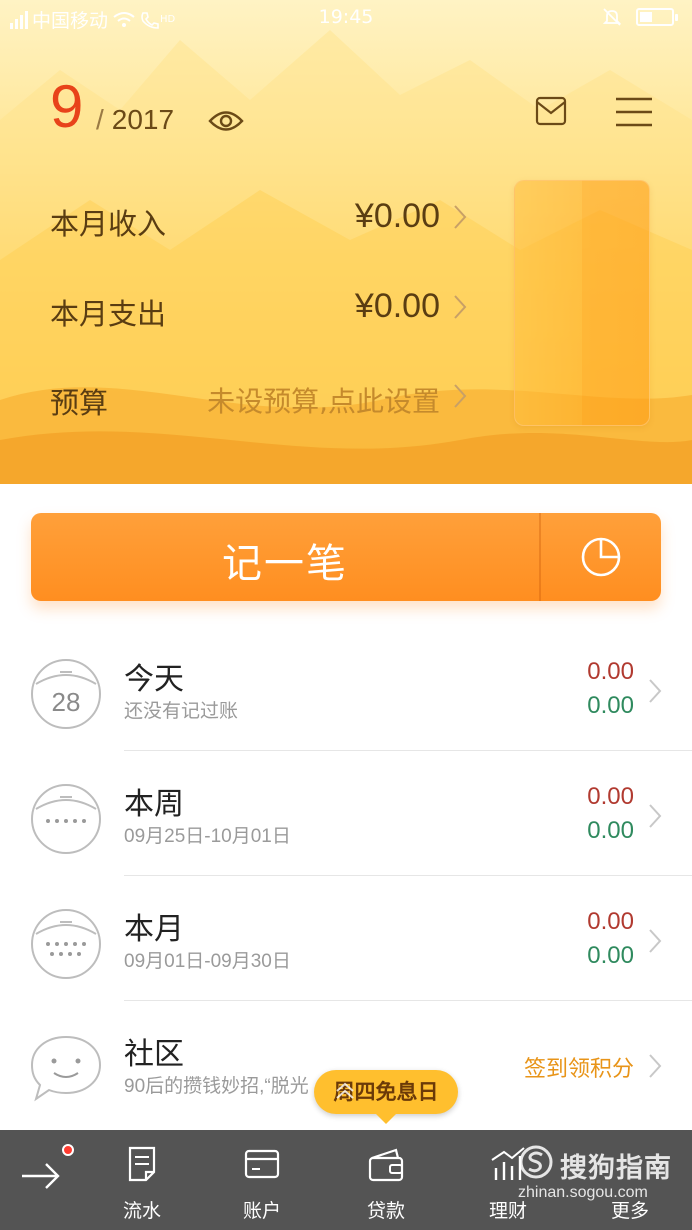 Image resolution: width=692 pixels, height=1230 pixels. I want to click on tab-label: 贷款, so click(385, 1211).